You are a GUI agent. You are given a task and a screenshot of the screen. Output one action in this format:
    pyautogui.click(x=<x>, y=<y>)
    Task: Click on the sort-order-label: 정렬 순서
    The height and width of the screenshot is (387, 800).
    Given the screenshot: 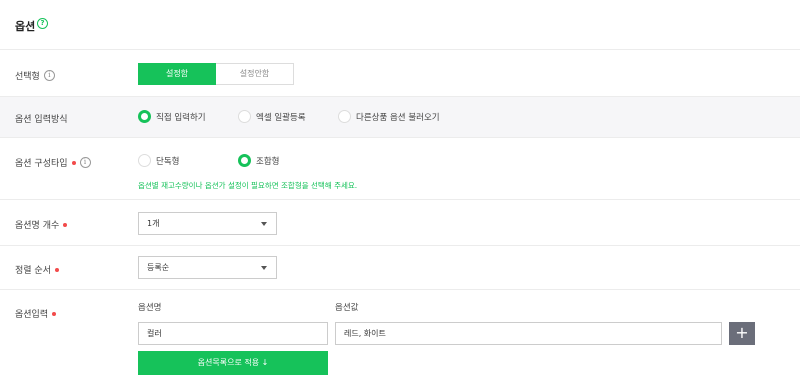 What is the action you would take?
    pyautogui.click(x=37, y=269)
    